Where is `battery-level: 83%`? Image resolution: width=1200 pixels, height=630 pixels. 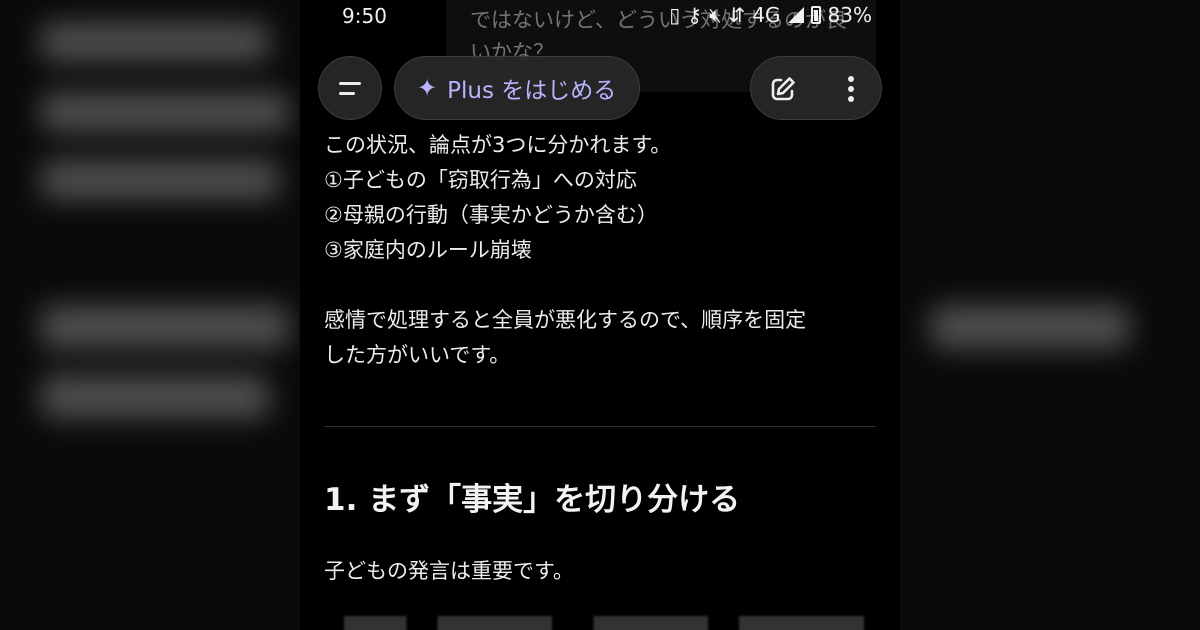 battery-level: 83% is located at coordinates (849, 15).